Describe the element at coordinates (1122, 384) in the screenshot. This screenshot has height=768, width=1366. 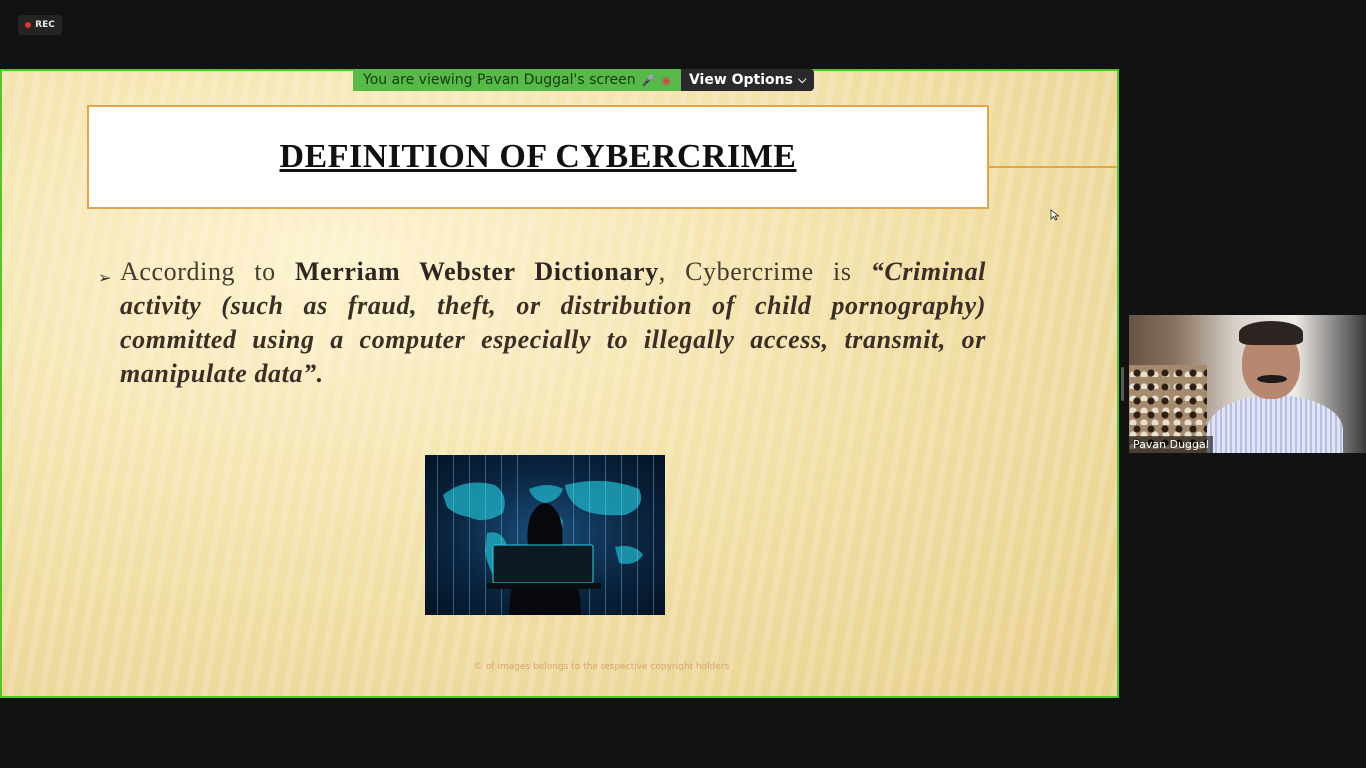
I see `panel-resize-handle` at that location.